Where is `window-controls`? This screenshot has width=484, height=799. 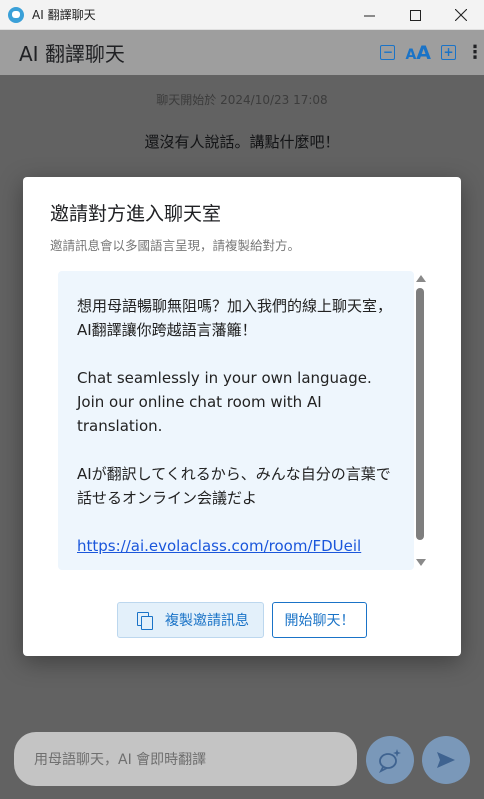 window-controls is located at coordinates (415, 15).